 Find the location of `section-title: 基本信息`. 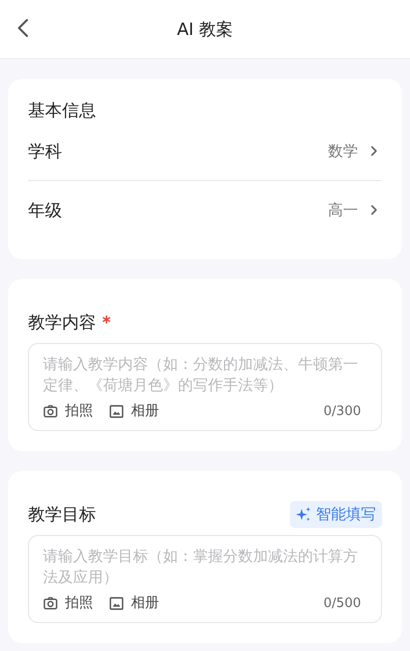

section-title: 基本信息 is located at coordinates (62, 111).